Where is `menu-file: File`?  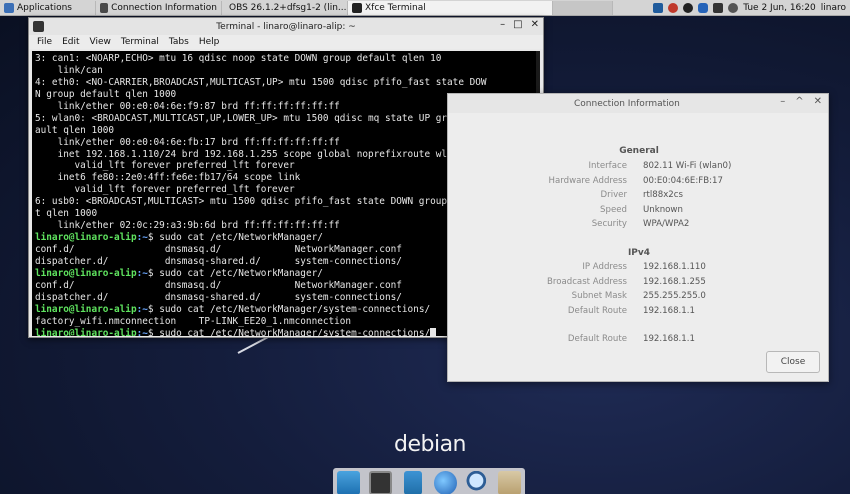 menu-file: File is located at coordinates (44, 42).